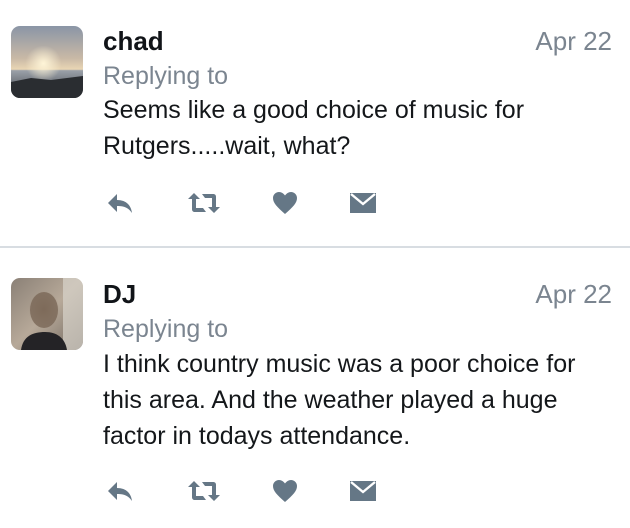 The image size is (630, 528). Describe the element at coordinates (133, 41) in the screenshot. I see `author-name: chad` at that location.